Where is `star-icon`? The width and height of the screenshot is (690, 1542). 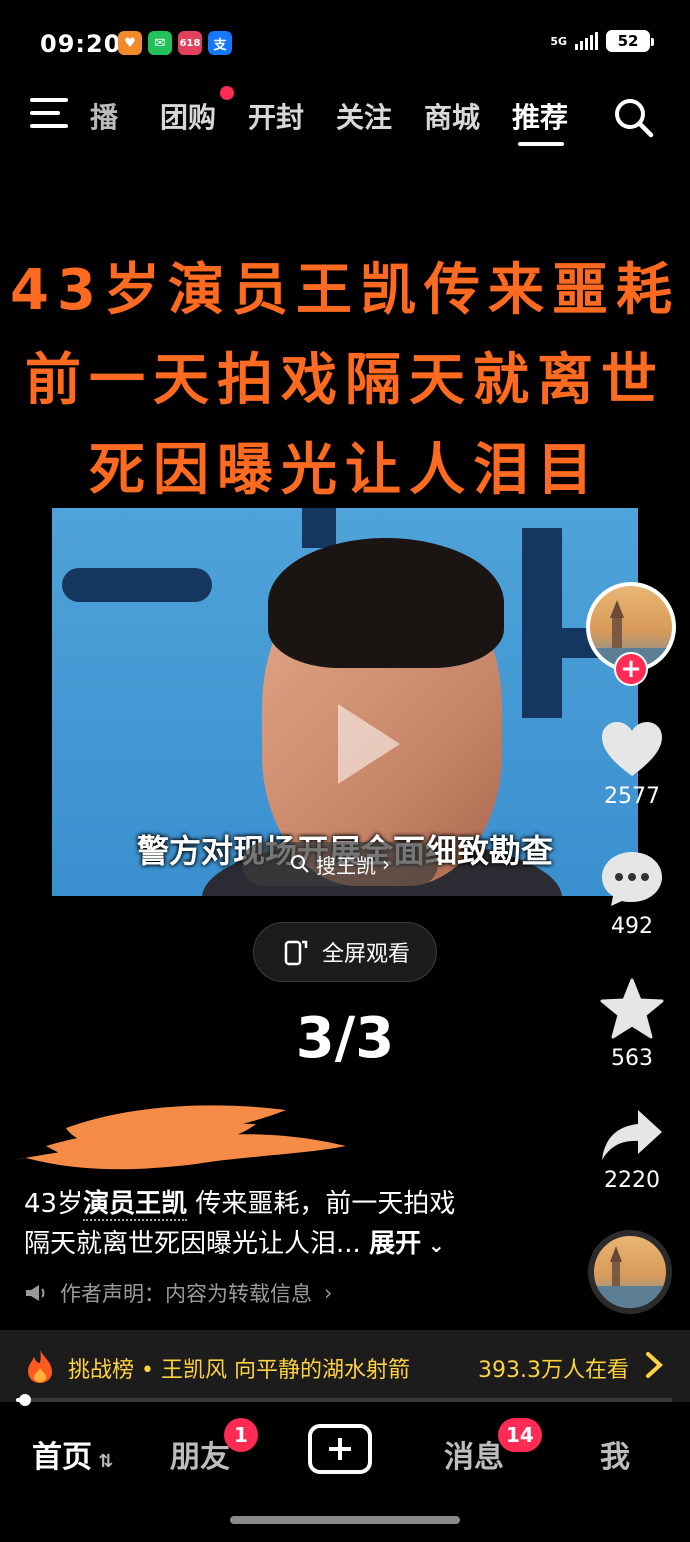
star-icon is located at coordinates (632, 1008).